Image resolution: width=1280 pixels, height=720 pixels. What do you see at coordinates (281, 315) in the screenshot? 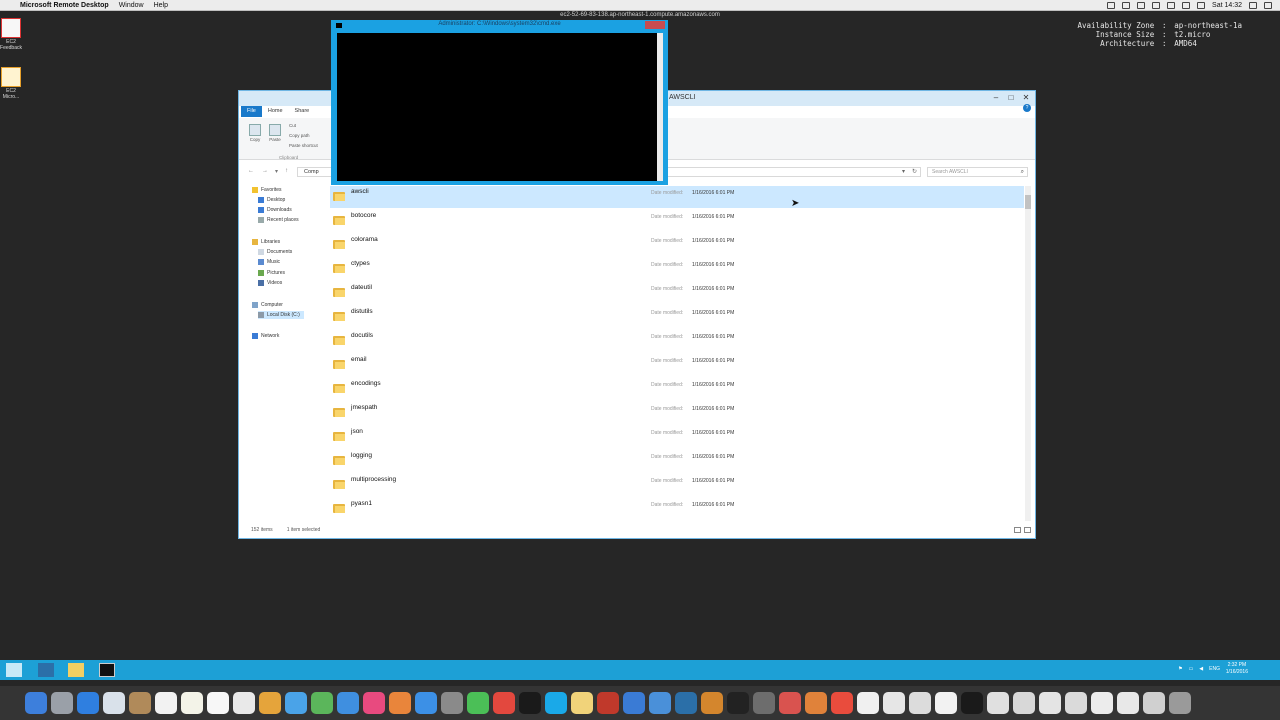
I see `nav-local-disk: Local Disk (C:)` at bounding box center [281, 315].